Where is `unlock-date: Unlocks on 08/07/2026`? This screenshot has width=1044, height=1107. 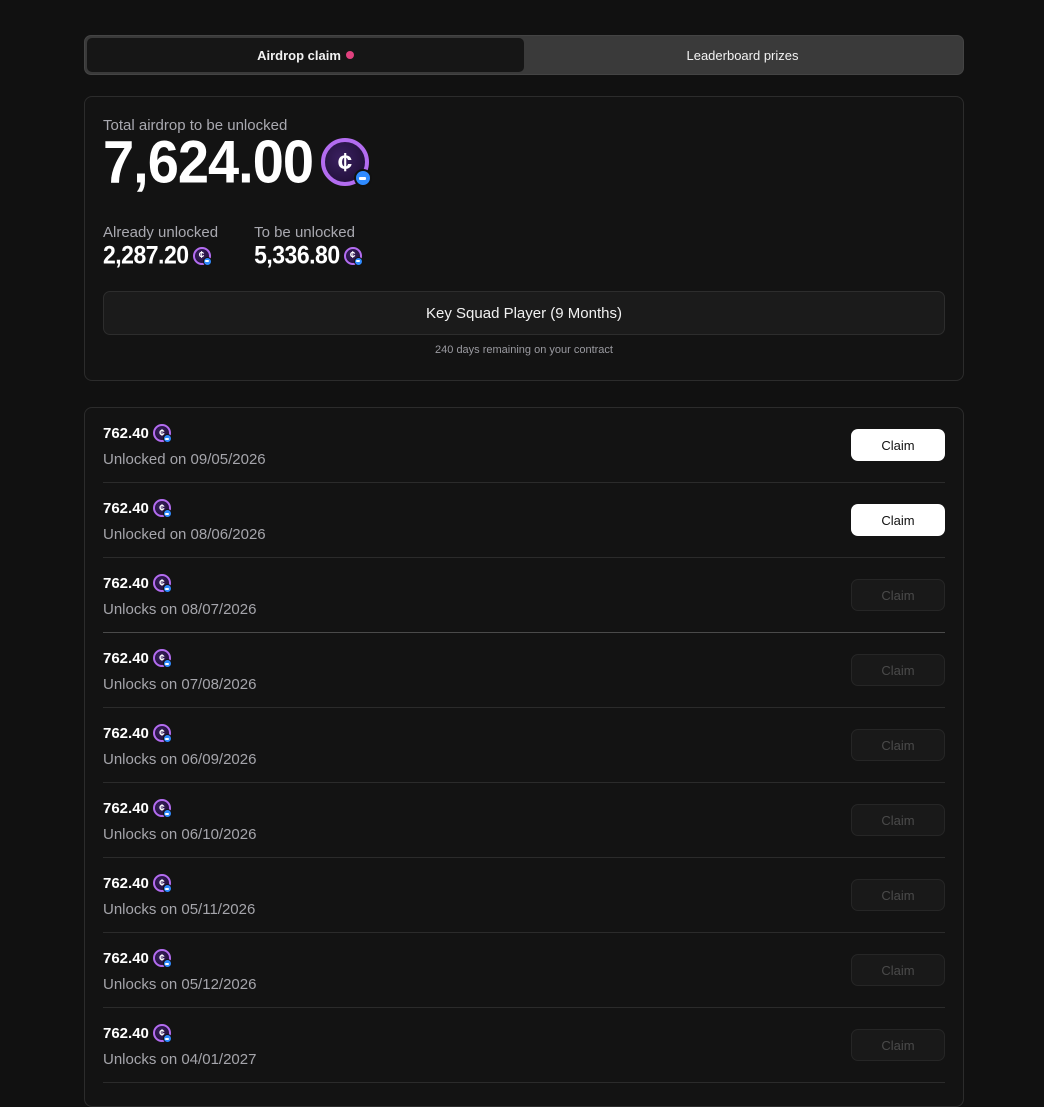 unlock-date: Unlocks on 08/07/2026 is located at coordinates (180, 609).